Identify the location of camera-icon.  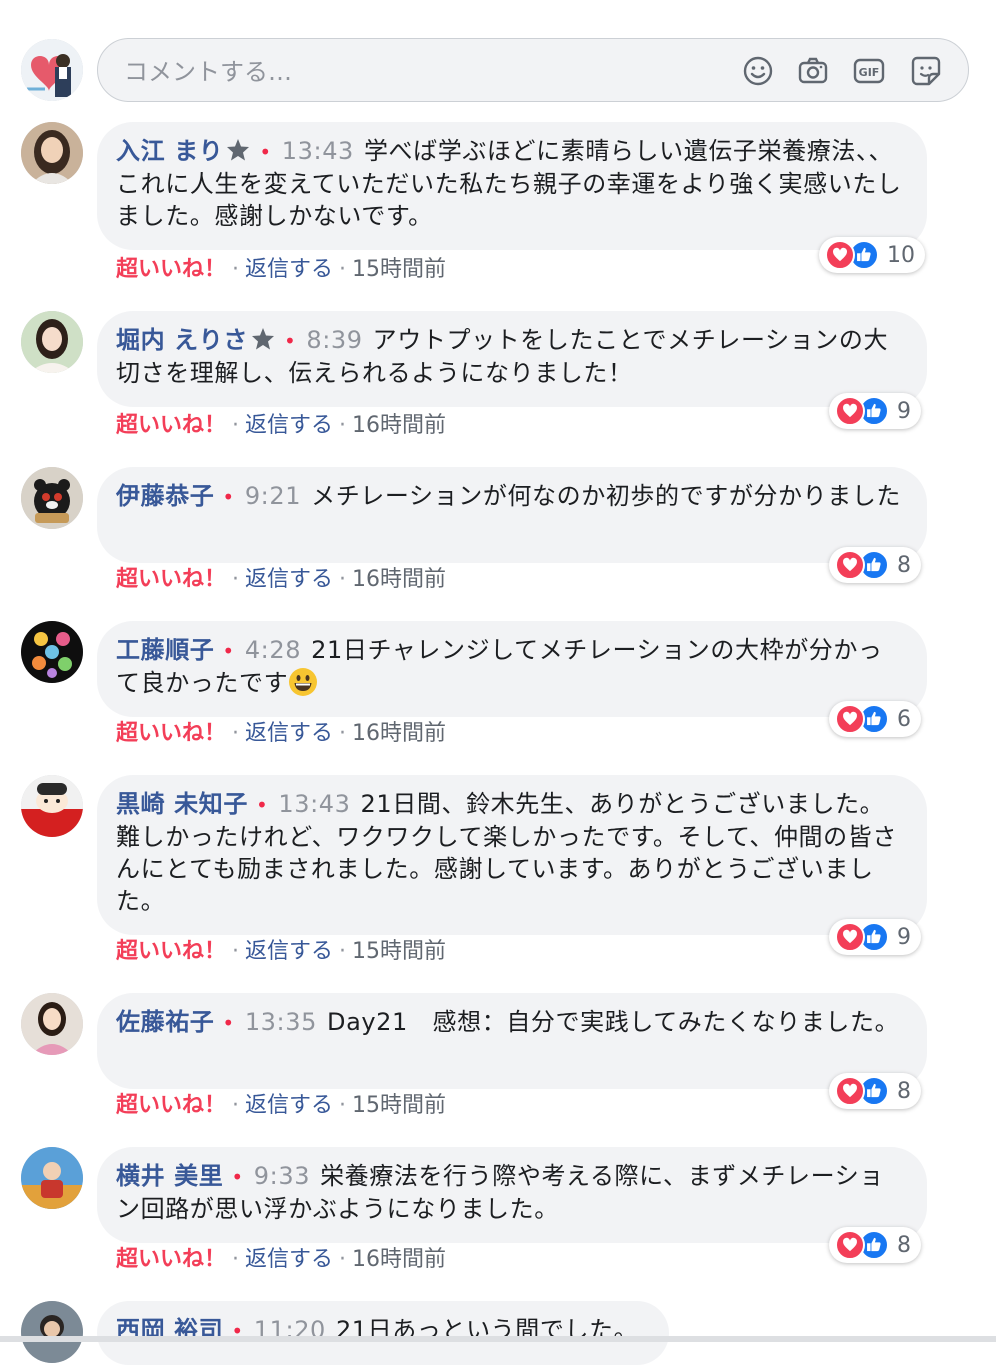
(813, 71).